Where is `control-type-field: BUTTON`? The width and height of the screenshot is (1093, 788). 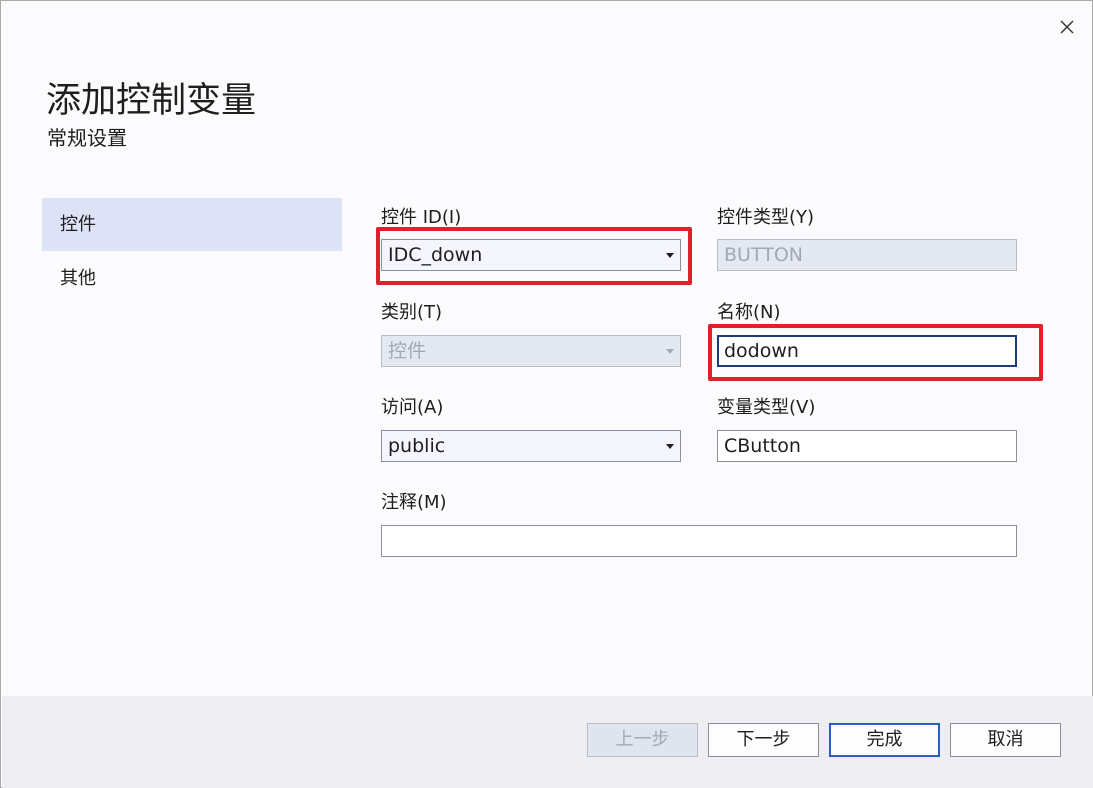
control-type-field: BUTTON is located at coordinates (867, 255).